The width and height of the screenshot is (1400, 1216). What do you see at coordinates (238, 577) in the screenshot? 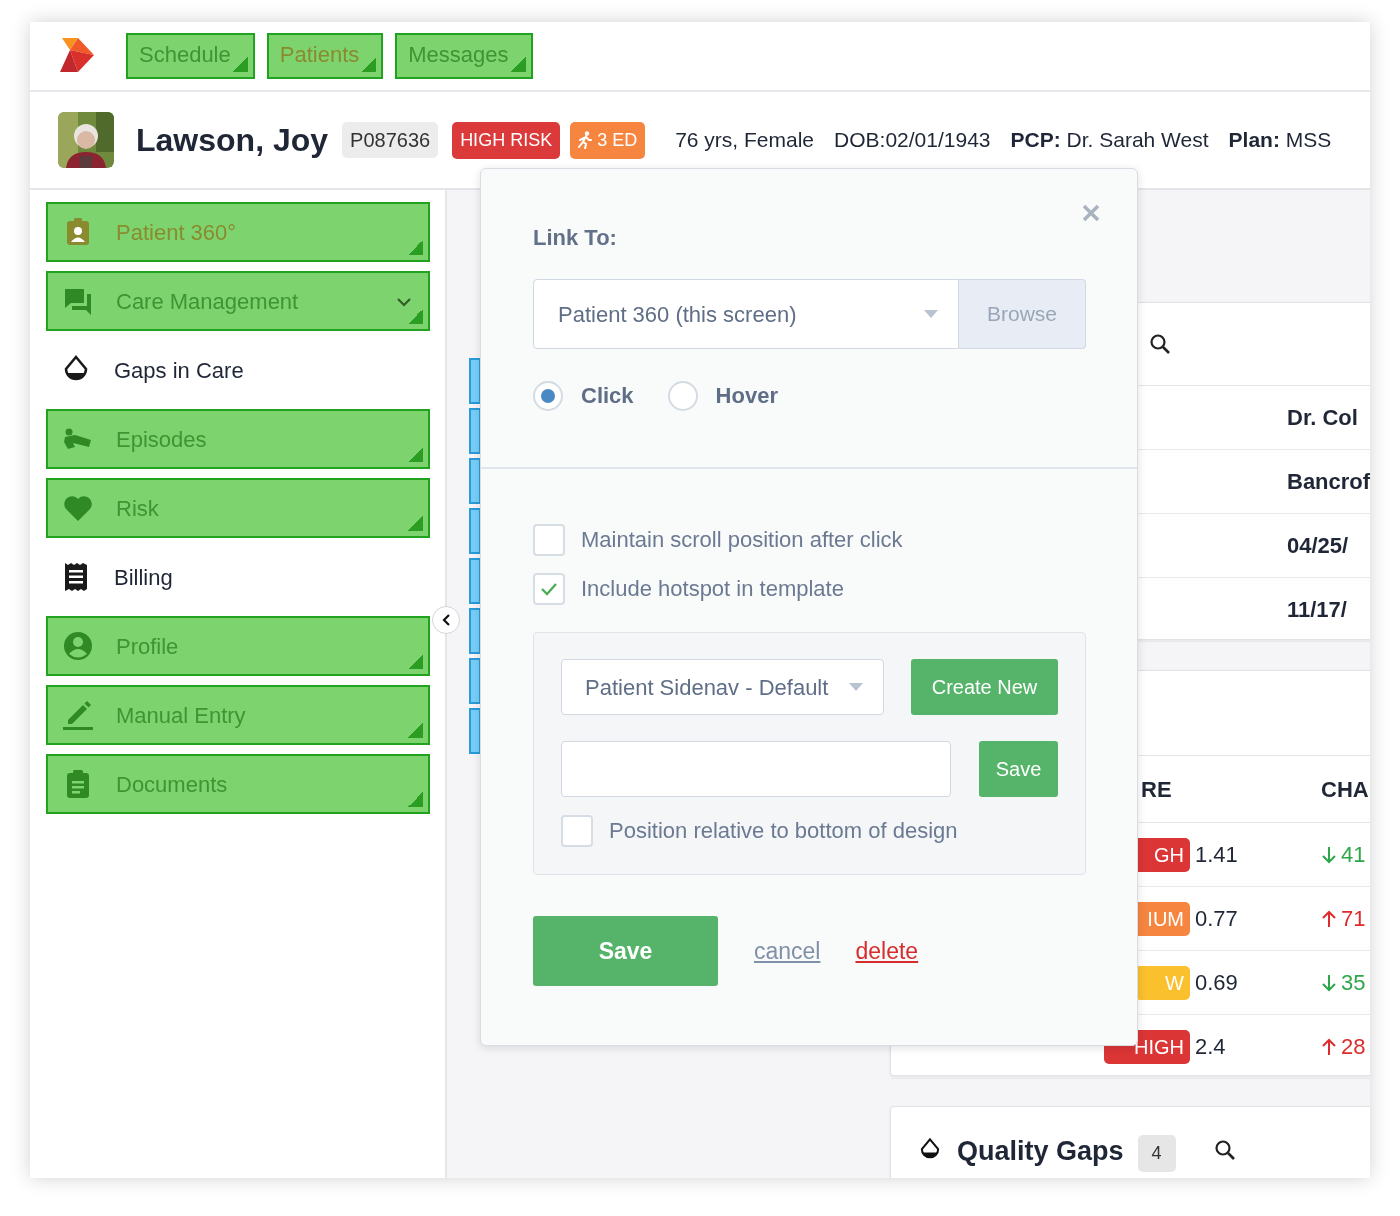
I see `sidebar-item: Billing` at bounding box center [238, 577].